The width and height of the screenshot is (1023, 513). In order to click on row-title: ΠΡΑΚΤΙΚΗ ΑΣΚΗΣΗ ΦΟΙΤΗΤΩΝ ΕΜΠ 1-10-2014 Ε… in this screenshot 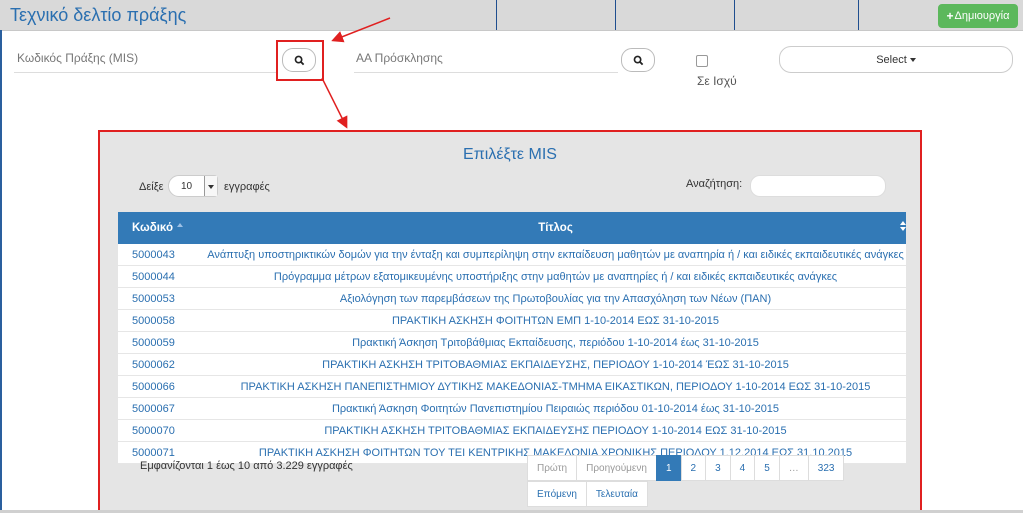, I will do `click(555, 320)`.